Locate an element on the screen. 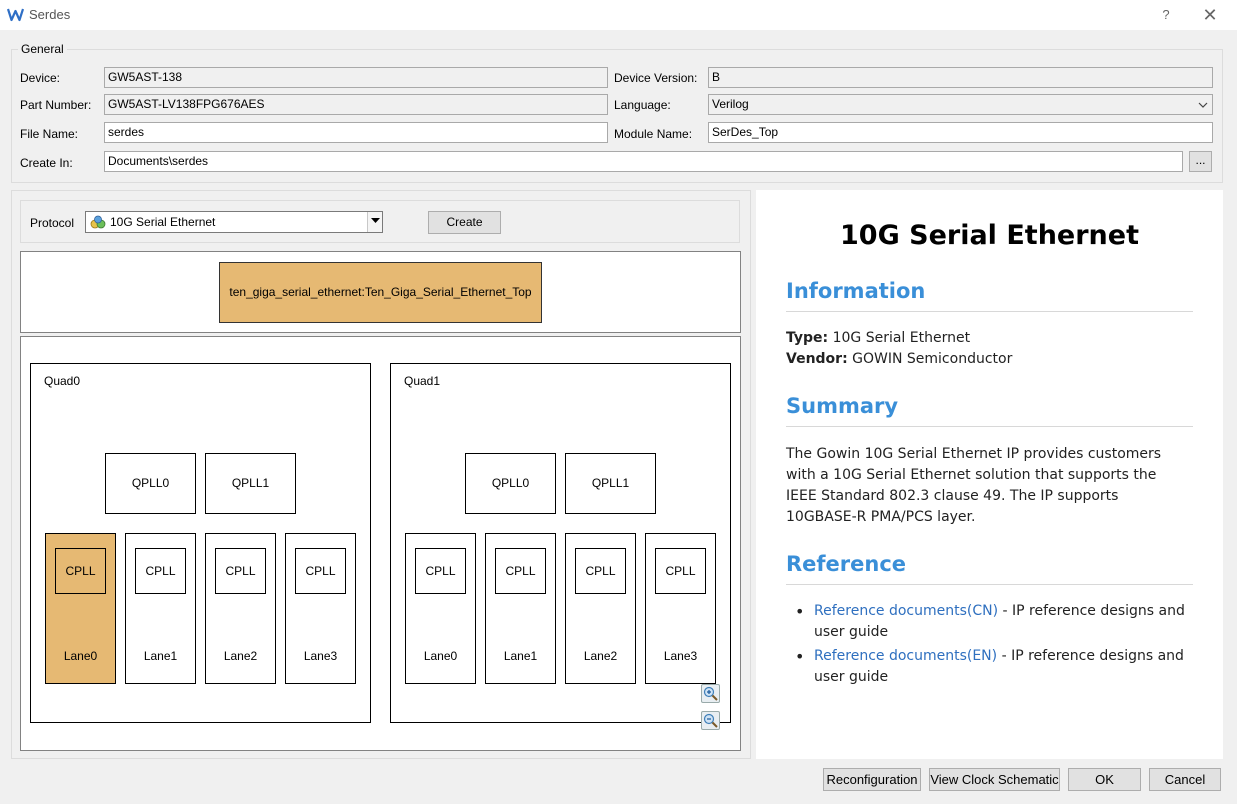  language-value: Verilog is located at coordinates (730, 104).